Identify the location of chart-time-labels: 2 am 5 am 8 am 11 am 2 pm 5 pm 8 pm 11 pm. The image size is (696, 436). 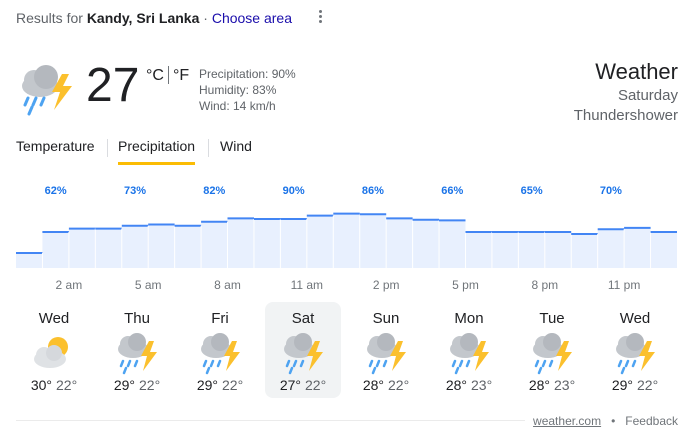
(346, 286).